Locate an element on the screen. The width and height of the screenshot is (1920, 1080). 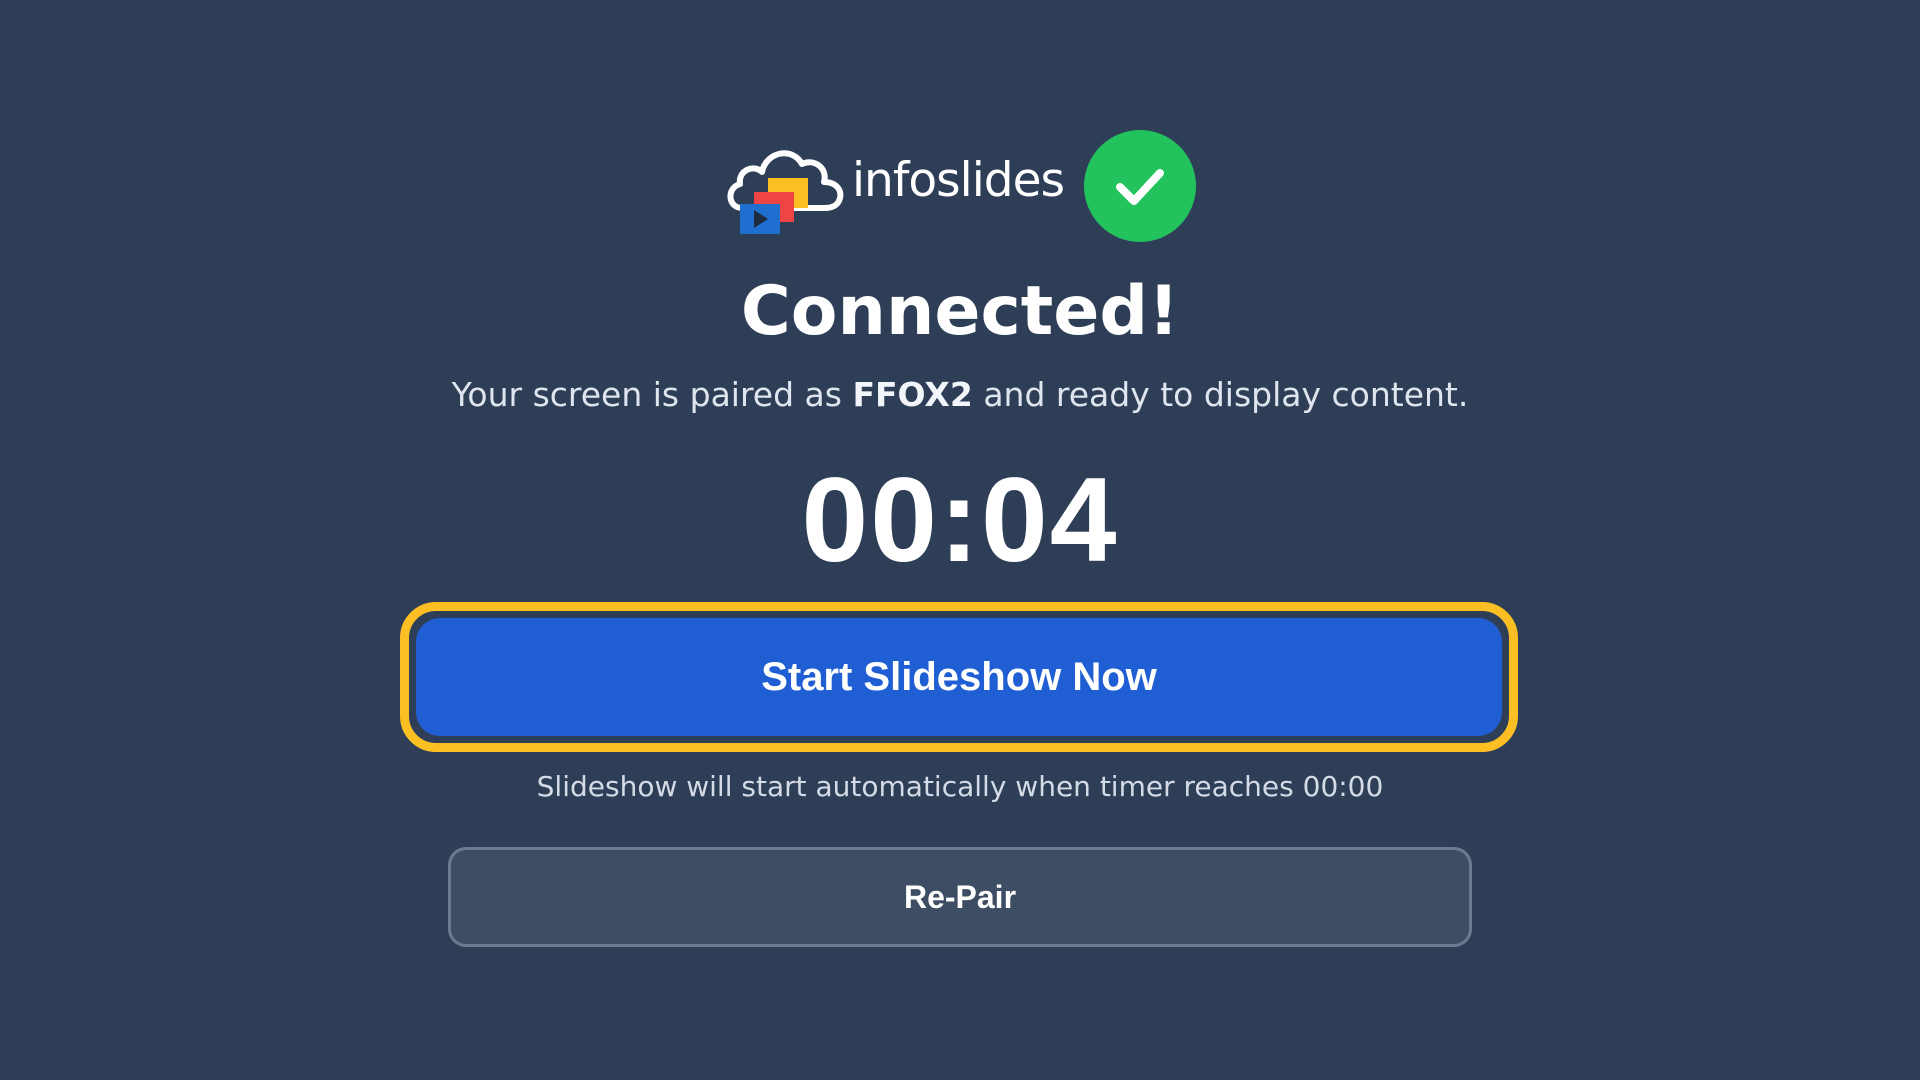
connected-status-badge is located at coordinates (1140, 186).